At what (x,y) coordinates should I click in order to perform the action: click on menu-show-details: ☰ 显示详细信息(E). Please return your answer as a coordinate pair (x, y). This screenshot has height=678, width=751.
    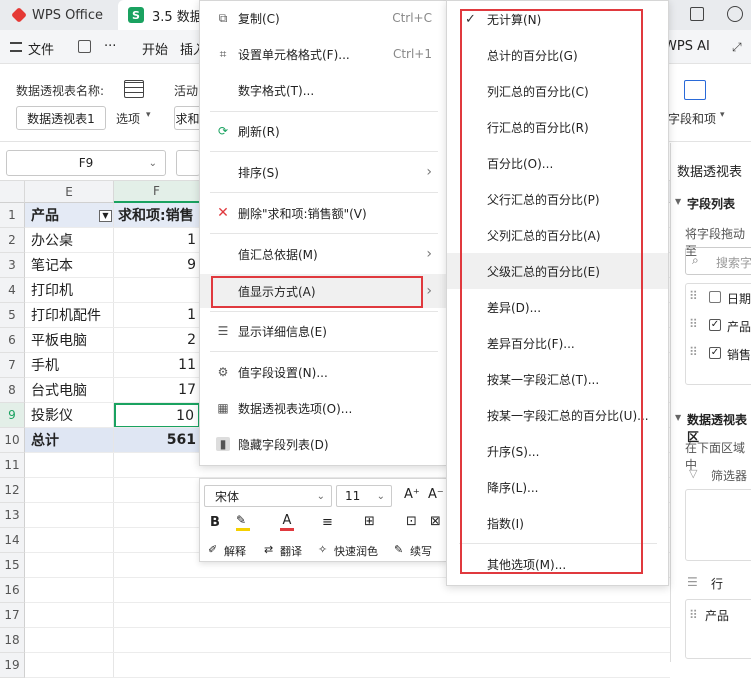
    Looking at the image, I should click on (323, 331).